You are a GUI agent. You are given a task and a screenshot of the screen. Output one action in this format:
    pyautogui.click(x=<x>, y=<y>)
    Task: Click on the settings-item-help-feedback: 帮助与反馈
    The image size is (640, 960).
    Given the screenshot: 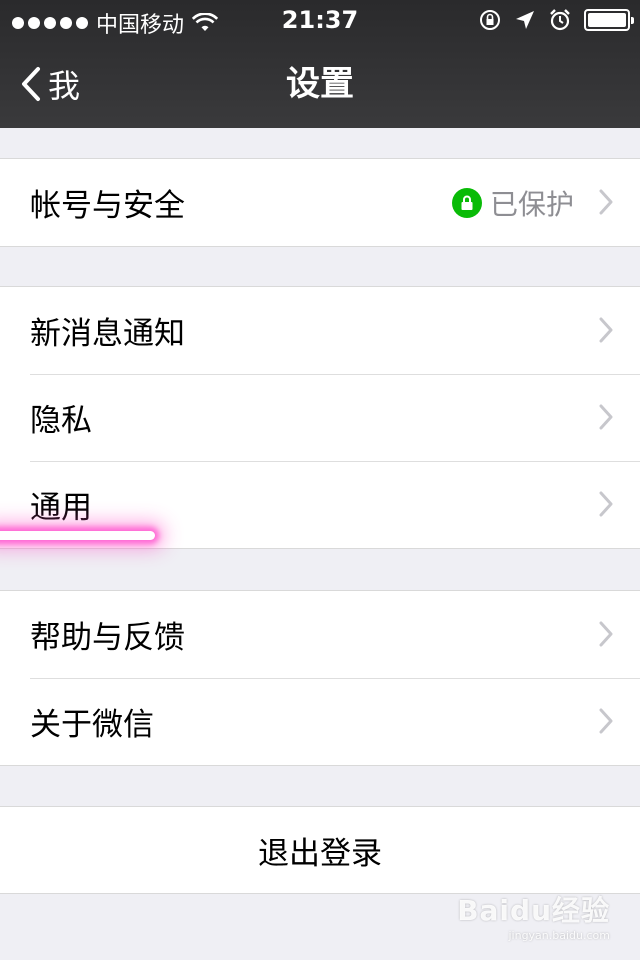 What is the action you would take?
    pyautogui.click(x=320, y=634)
    